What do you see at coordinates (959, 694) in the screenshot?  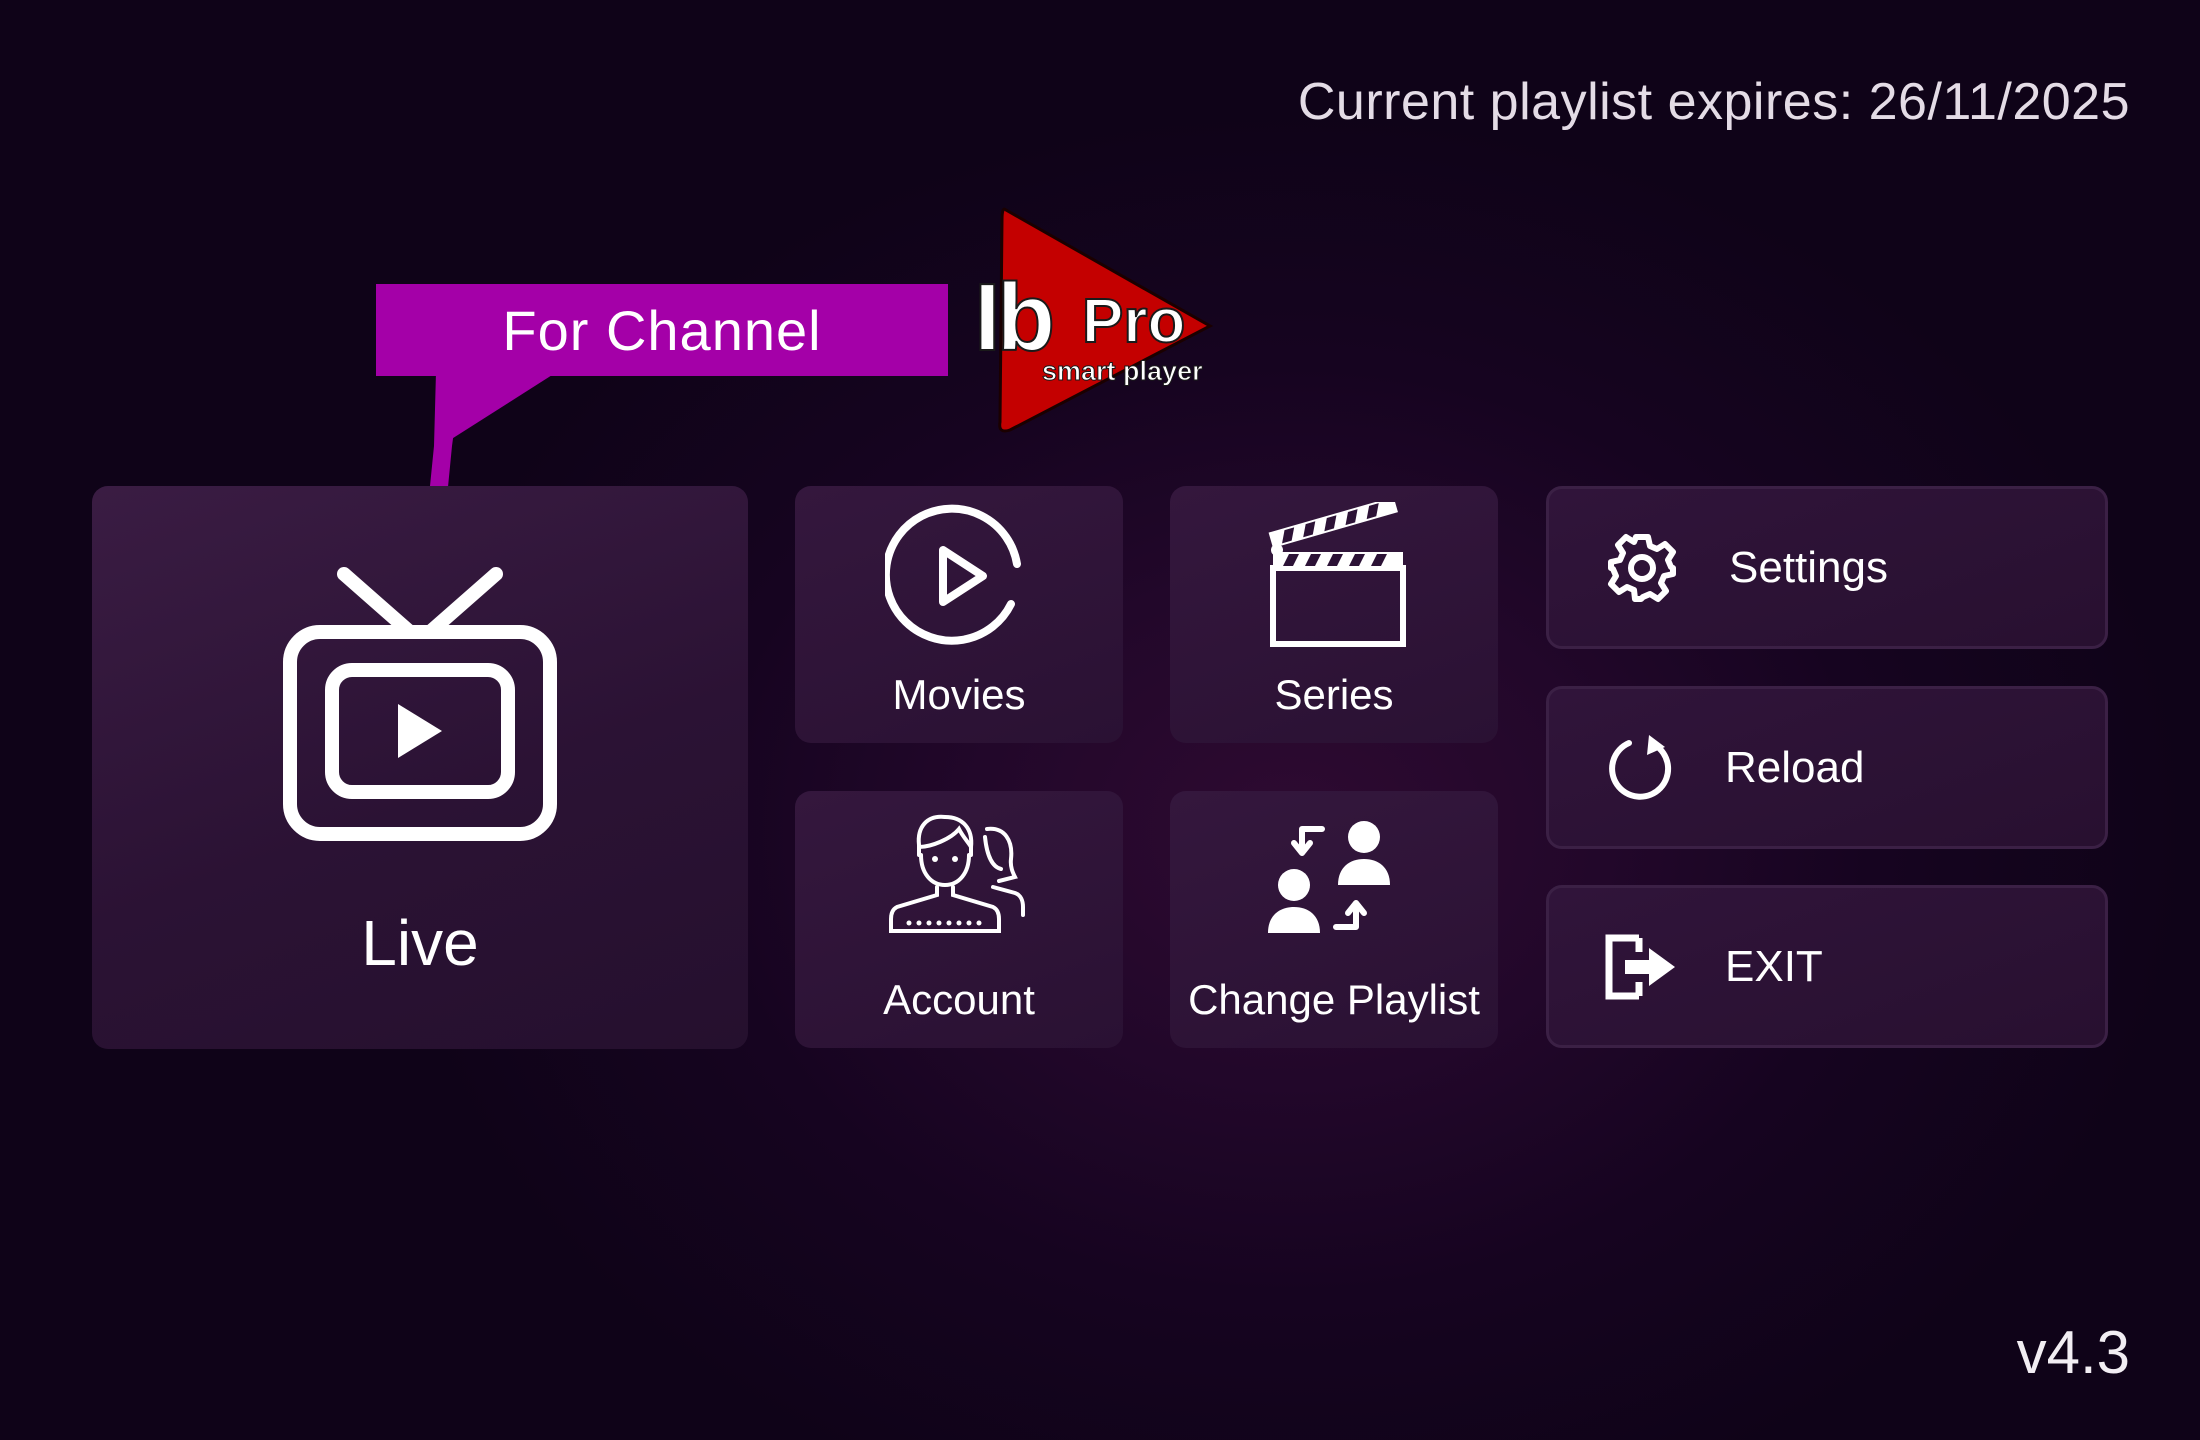 I see `movies-label: Movies` at bounding box center [959, 694].